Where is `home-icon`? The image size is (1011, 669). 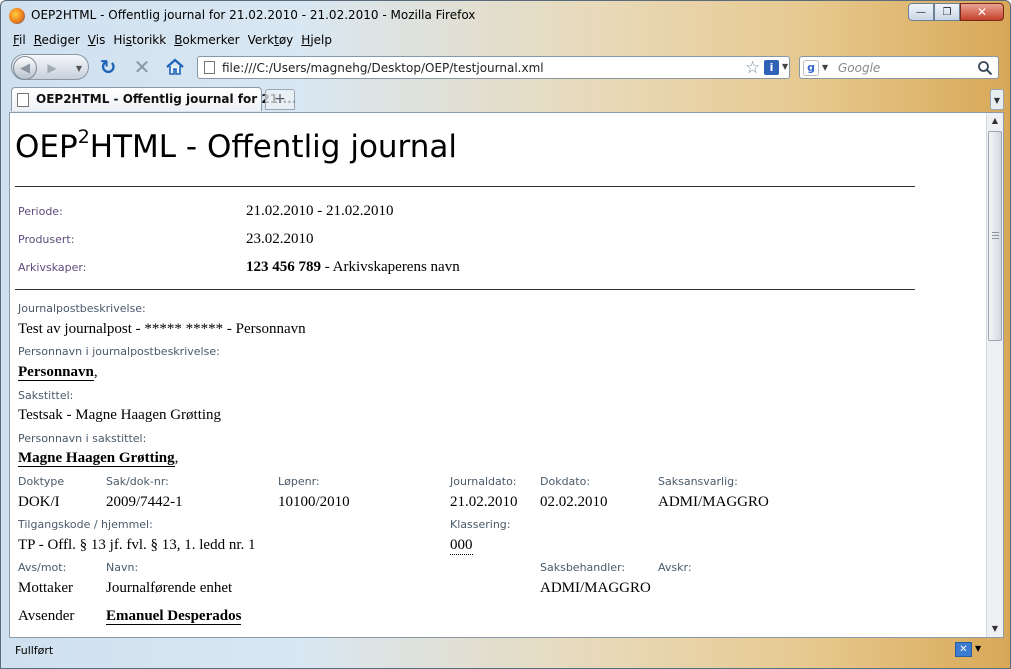
home-icon is located at coordinates (175, 66).